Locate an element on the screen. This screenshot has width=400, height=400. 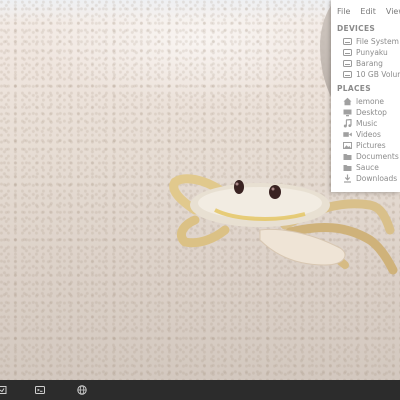
home-icon is located at coordinates (347, 101).